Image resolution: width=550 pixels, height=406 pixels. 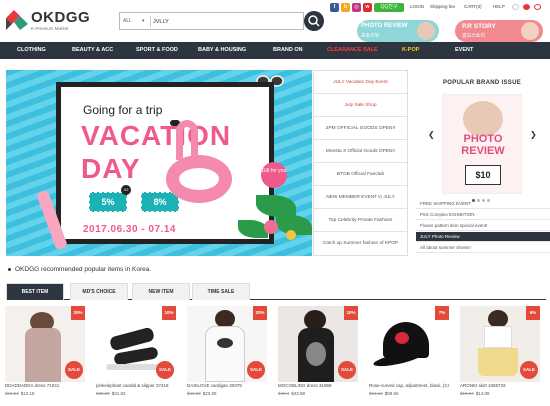 I want to click on nav-event: EVENT, so click(x=464, y=50).